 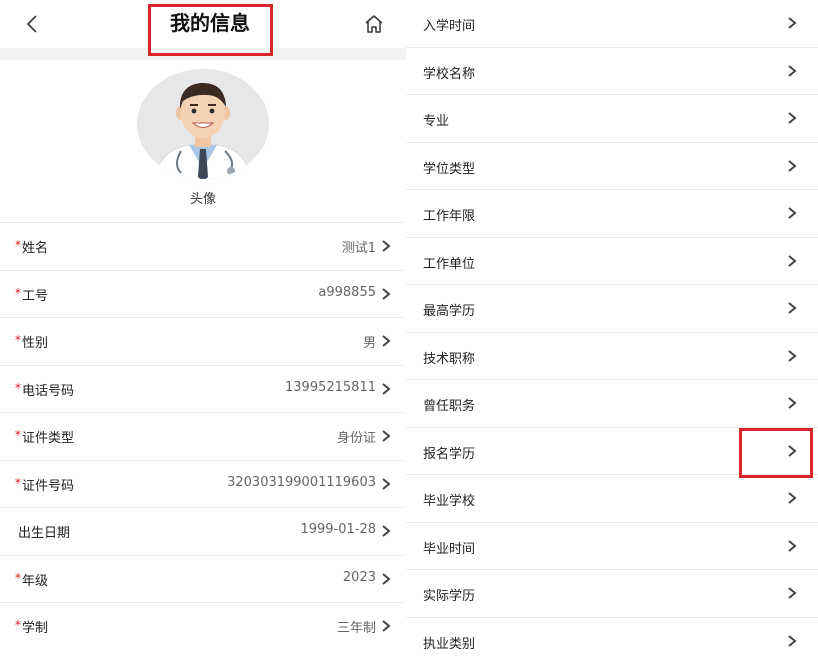 What do you see at coordinates (612, 24) in the screenshot?
I see `education-row: 入学时间` at bounding box center [612, 24].